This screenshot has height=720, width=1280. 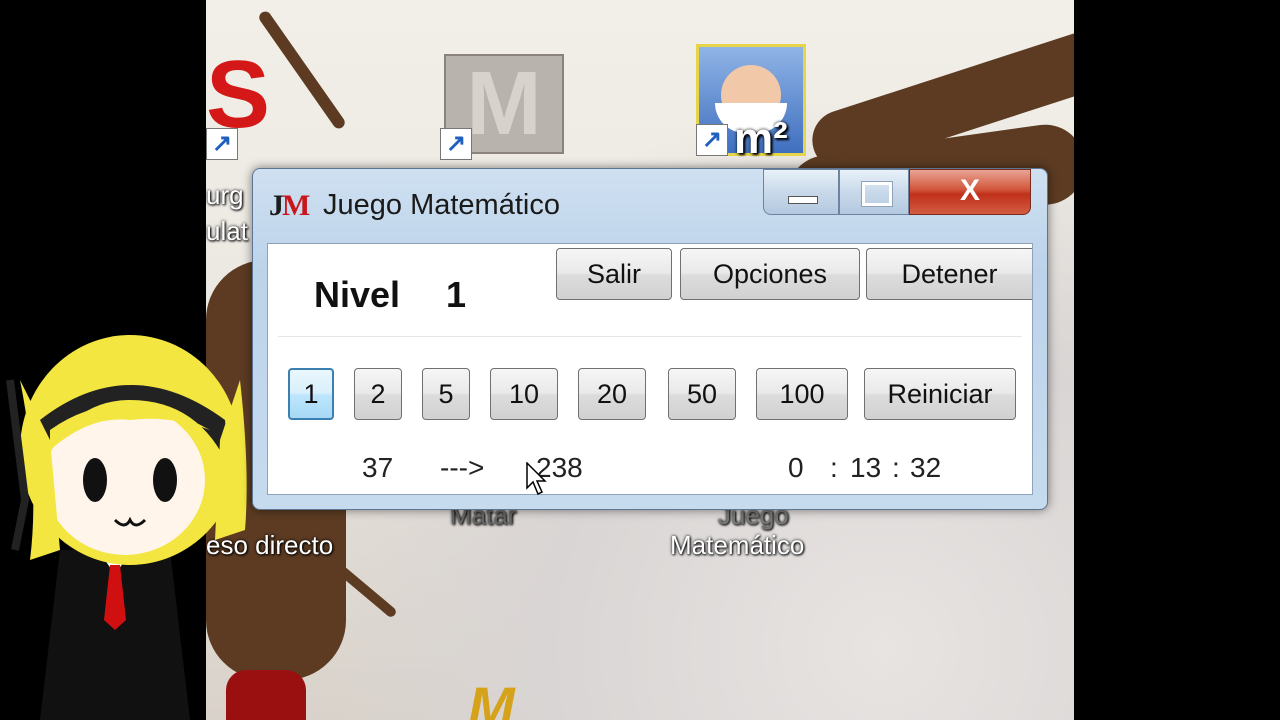 I want to click on opciones-button: Opciones, so click(x=770, y=274).